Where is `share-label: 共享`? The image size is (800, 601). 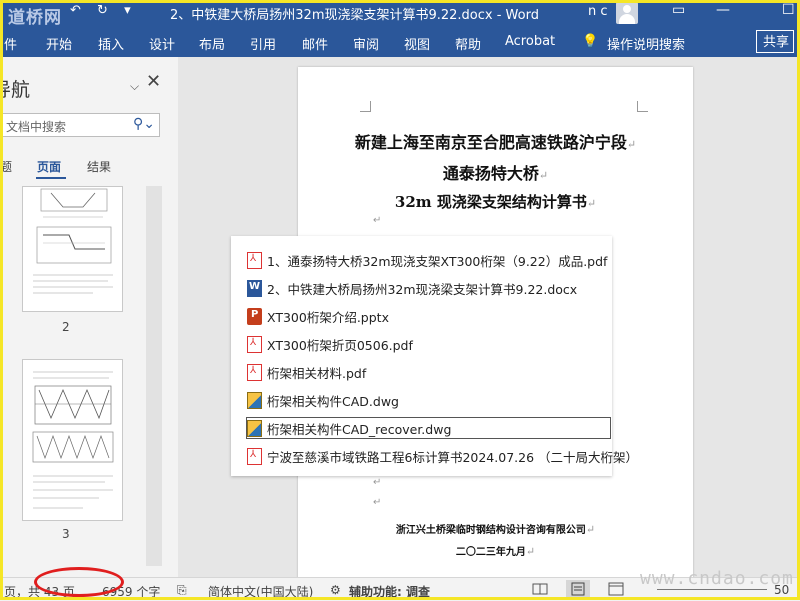
share-label: 共享 is located at coordinates (776, 42).